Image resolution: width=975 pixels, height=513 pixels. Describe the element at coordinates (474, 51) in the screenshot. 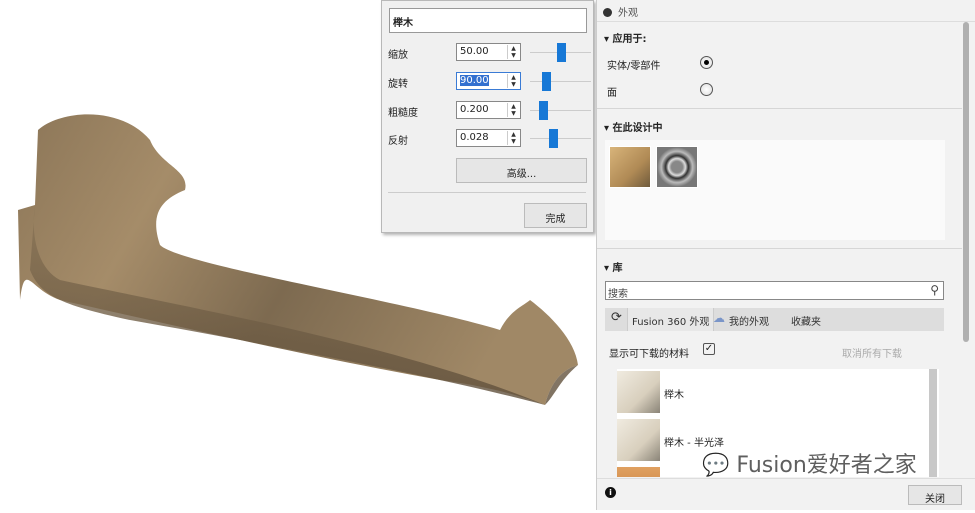

I see `scale-value: 50.00` at that location.